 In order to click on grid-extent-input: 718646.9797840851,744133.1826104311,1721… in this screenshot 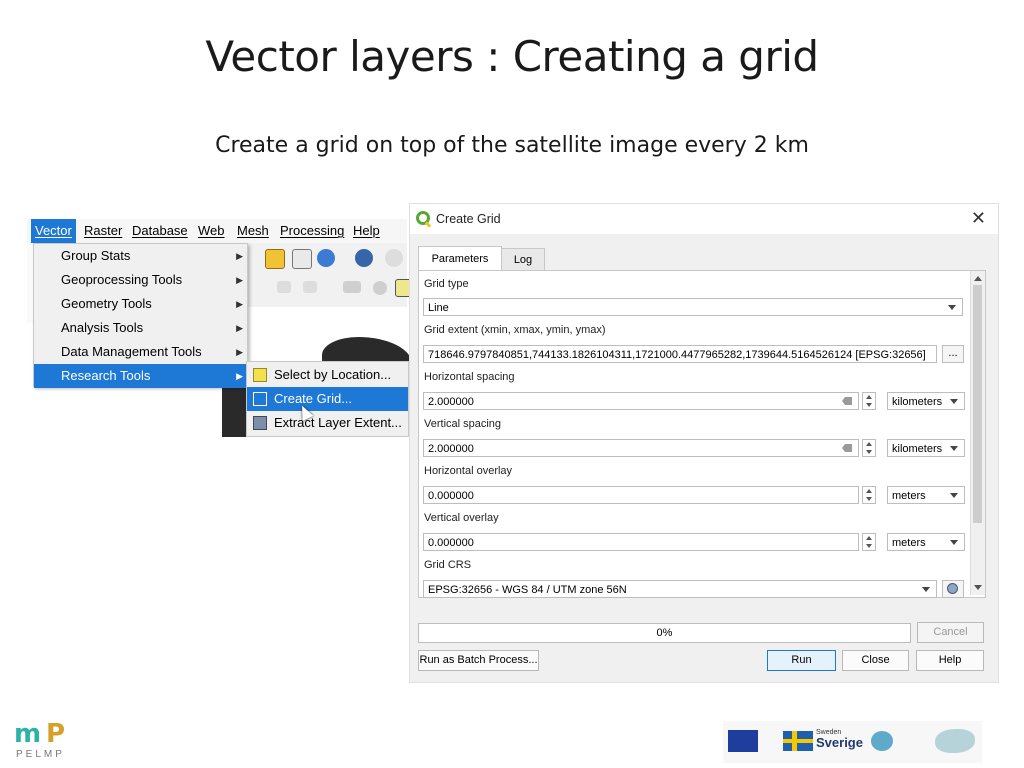, I will do `click(680, 354)`.